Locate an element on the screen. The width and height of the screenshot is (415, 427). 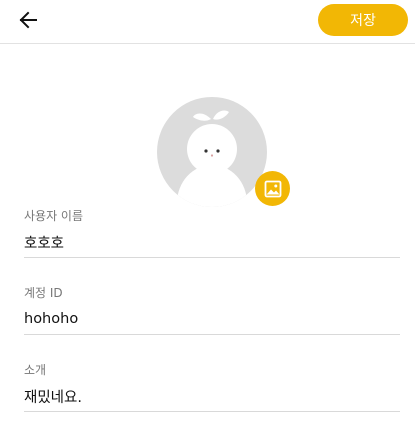
arrow-left-icon is located at coordinates (28, 20).